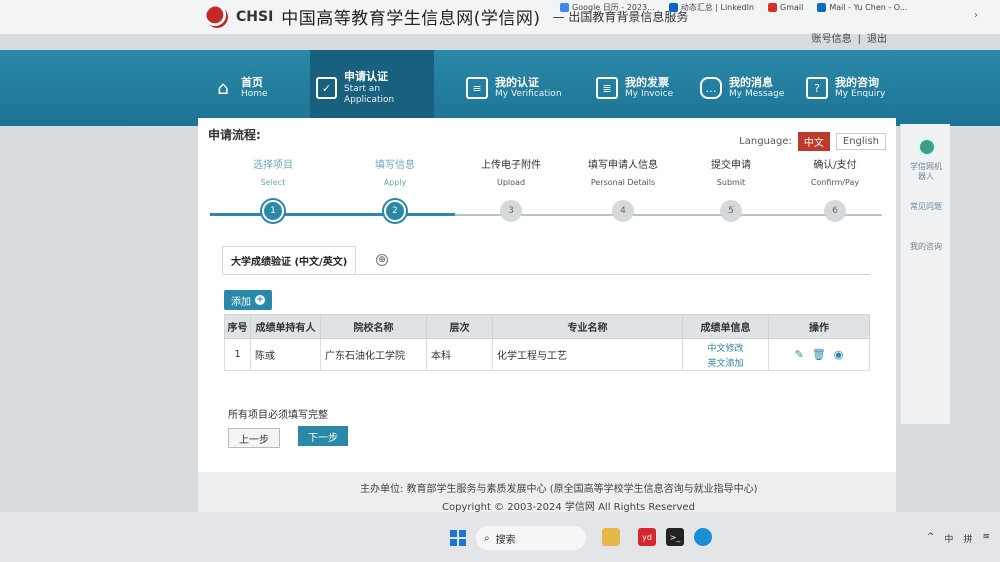  What do you see at coordinates (877, 39) in the screenshot?
I see `logout-link: 退出` at bounding box center [877, 39].